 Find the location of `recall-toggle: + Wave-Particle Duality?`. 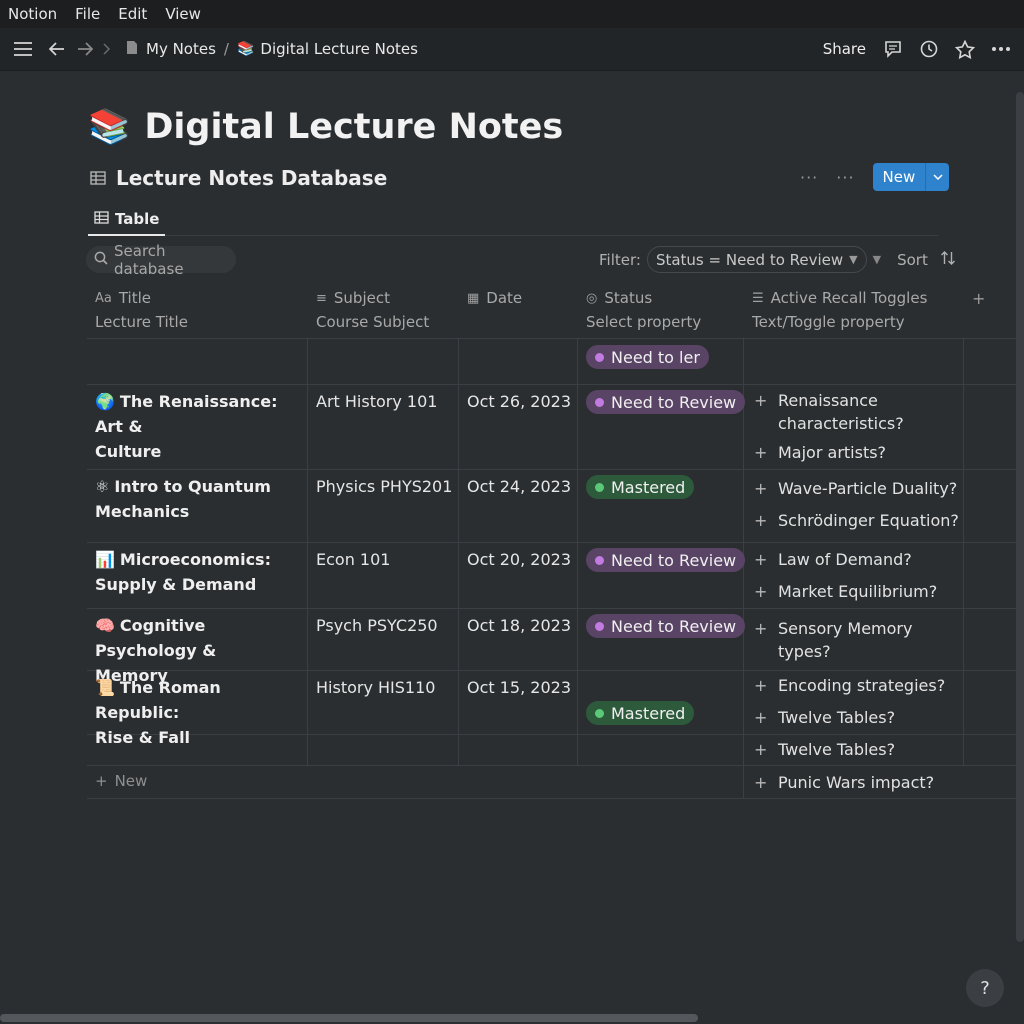

recall-toggle: + Wave-Particle Duality? is located at coordinates (856, 488).